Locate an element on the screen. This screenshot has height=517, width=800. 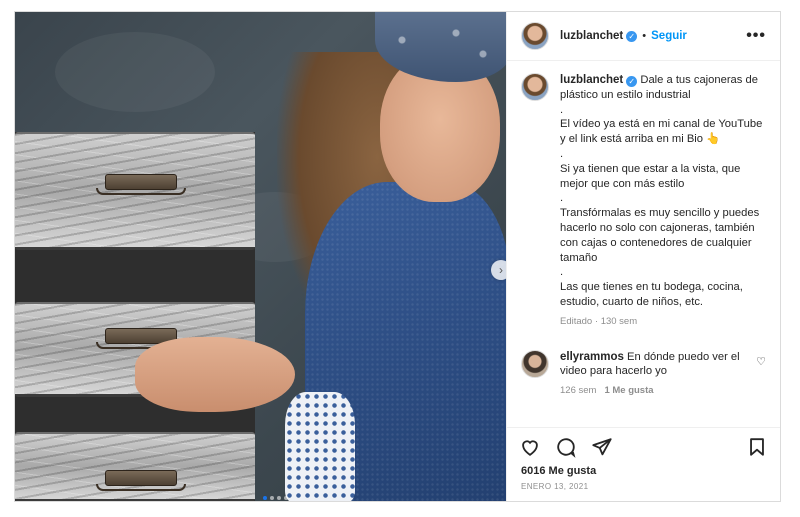
bookmark-icon is located at coordinates (757, 447).